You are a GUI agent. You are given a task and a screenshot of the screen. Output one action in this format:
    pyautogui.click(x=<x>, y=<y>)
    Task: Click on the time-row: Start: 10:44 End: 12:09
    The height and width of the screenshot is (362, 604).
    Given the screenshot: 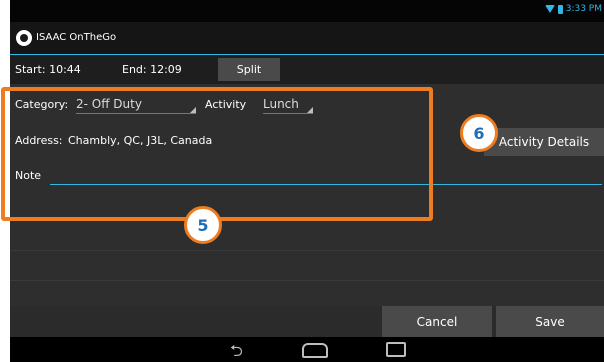 What is the action you would take?
    pyautogui.click(x=307, y=69)
    